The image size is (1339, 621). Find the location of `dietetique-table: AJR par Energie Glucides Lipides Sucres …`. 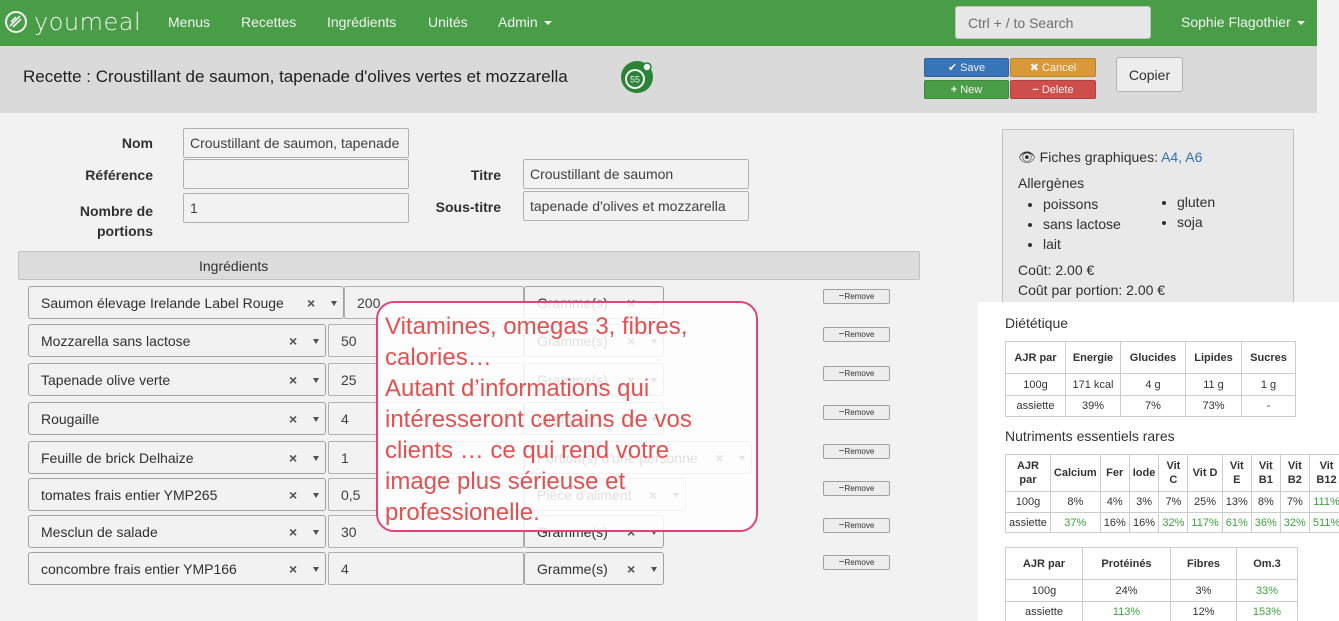

dietetique-table: AJR par Energie Glucides Lipides Sucres … is located at coordinates (1150, 379).